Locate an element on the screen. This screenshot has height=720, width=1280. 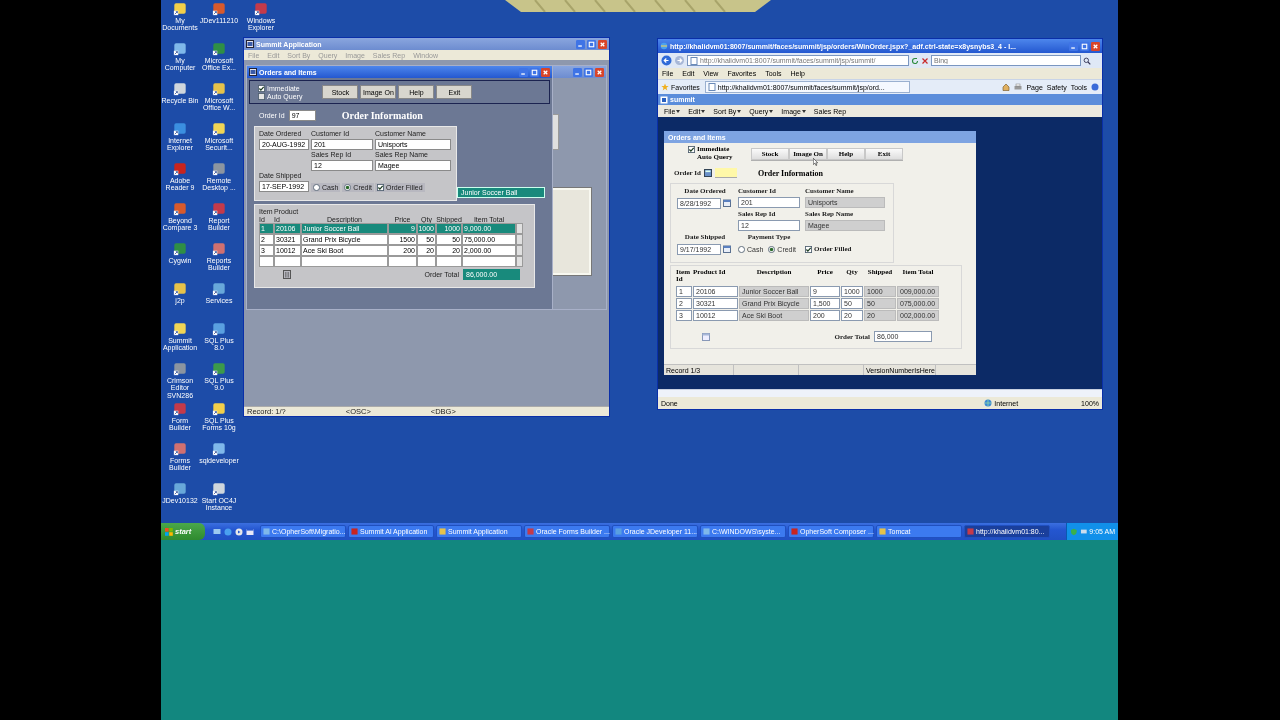
desktop-icon is located at coordinates (217, 531).